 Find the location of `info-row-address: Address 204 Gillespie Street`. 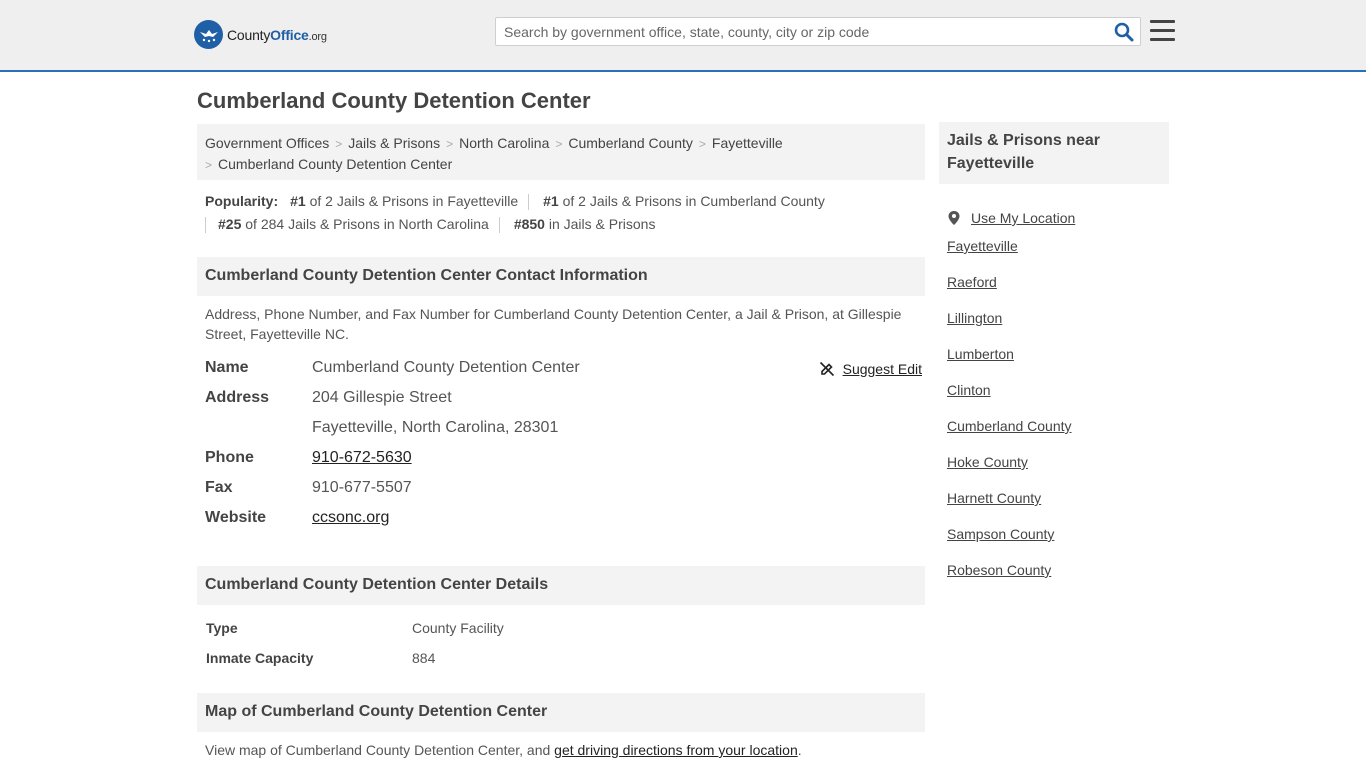

info-row-address: Address 204 Gillespie Street is located at coordinates (565, 401).